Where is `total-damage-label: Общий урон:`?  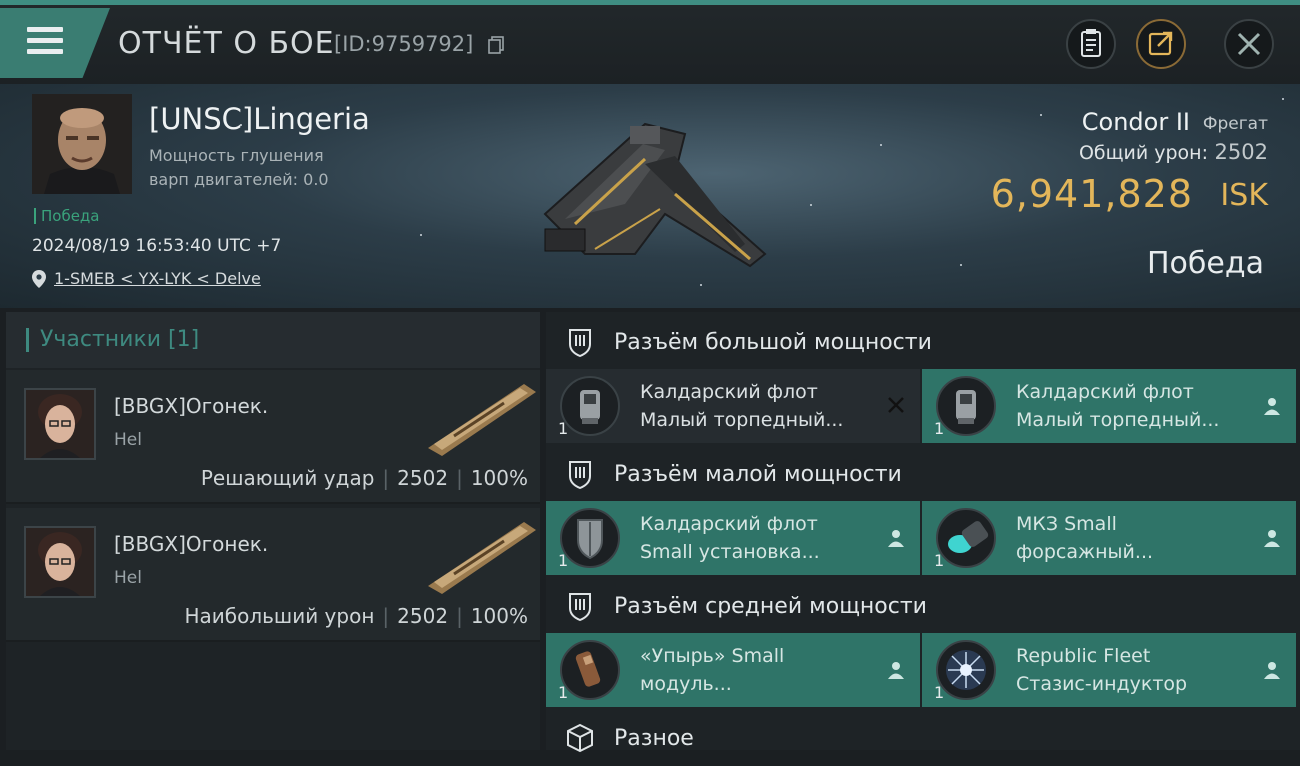
total-damage-label: Общий урон: is located at coordinates (1143, 153).